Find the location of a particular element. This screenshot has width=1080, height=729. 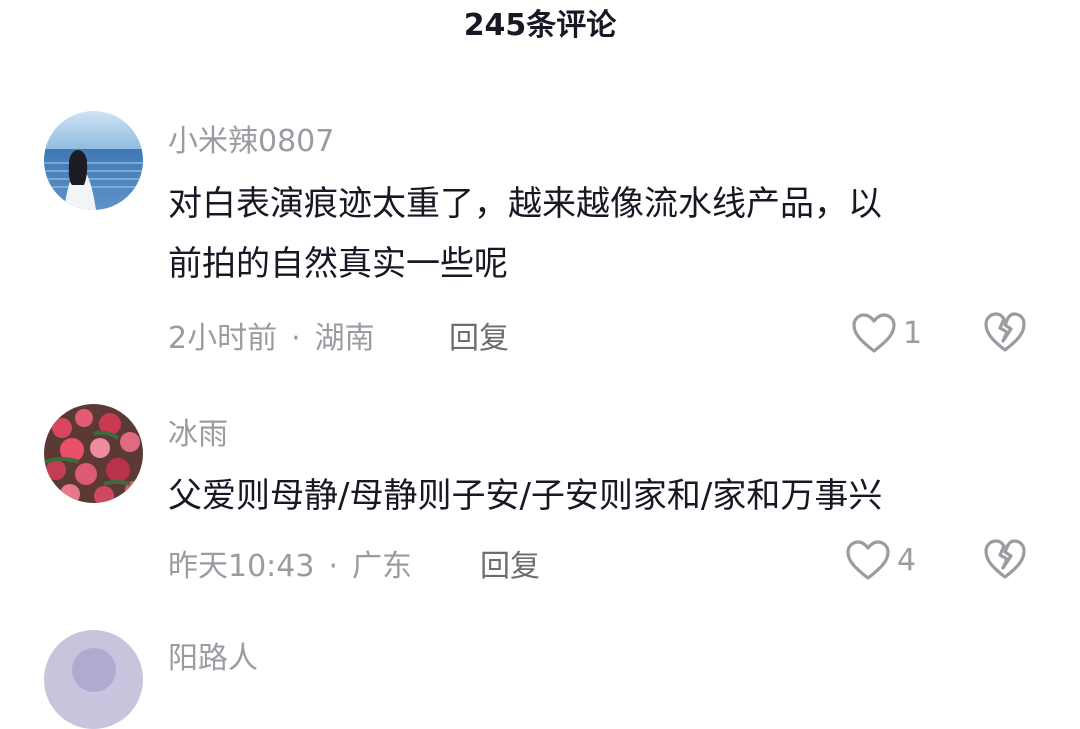

comment-text: 父爱则母静/母静则子安/子安则家和/家和万事兴 is located at coordinates (608, 496).